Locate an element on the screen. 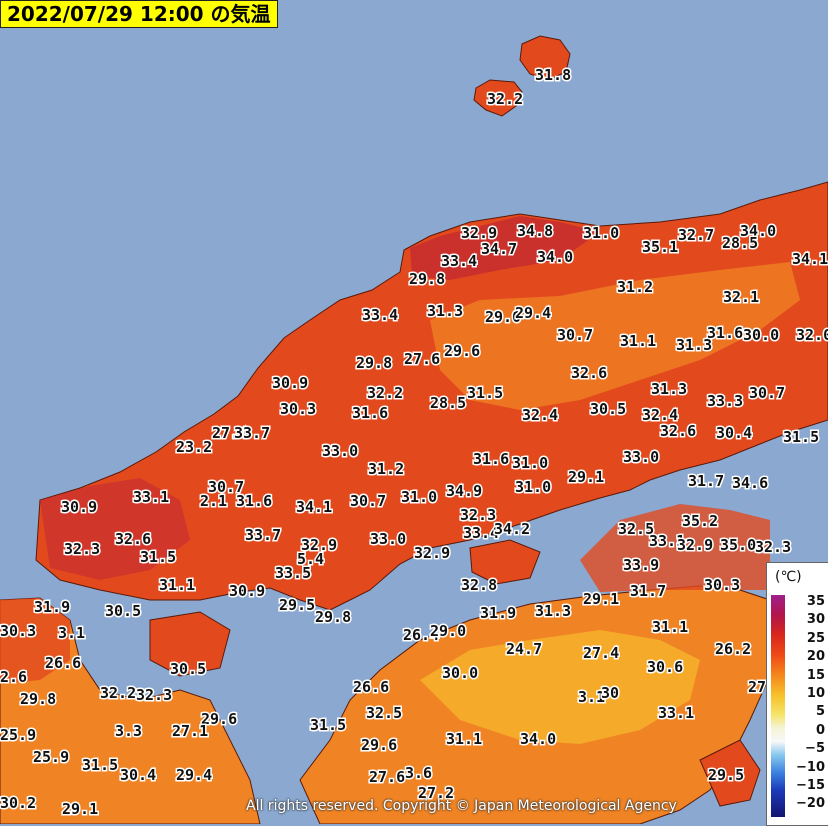 Image resolution: width=828 pixels, height=826 pixels. temperature-reading: 27.6 is located at coordinates (422, 359).